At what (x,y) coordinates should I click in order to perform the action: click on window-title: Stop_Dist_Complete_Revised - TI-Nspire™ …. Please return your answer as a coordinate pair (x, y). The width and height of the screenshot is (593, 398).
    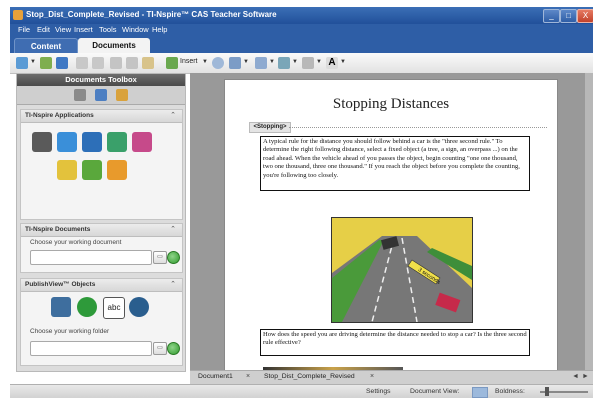
    Looking at the image, I should click on (151, 14).